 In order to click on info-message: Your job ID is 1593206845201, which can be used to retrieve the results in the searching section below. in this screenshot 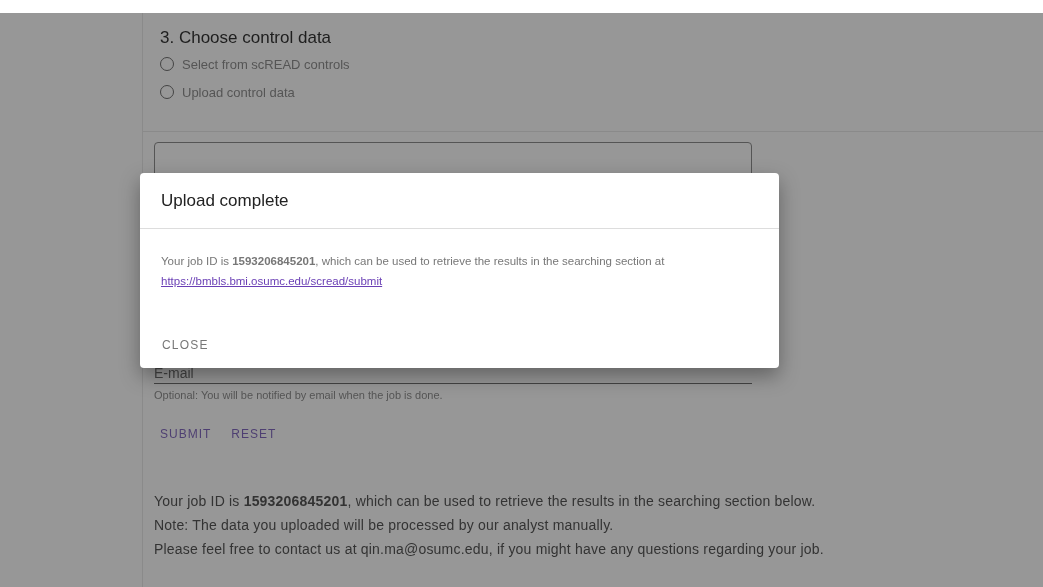, I will do `click(485, 501)`.